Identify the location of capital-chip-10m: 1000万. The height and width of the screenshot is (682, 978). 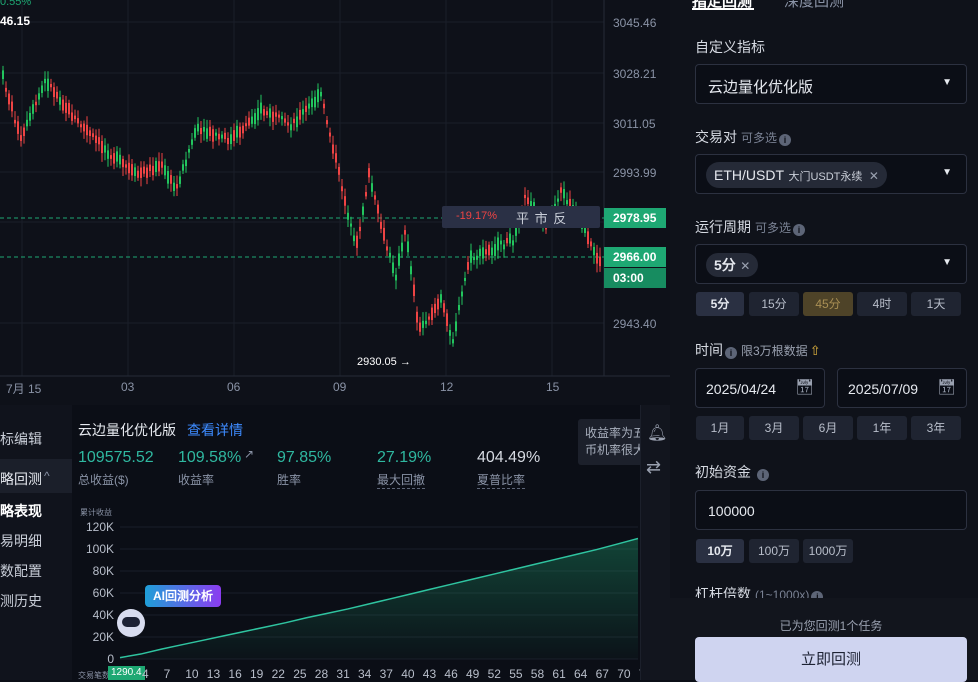
(828, 551).